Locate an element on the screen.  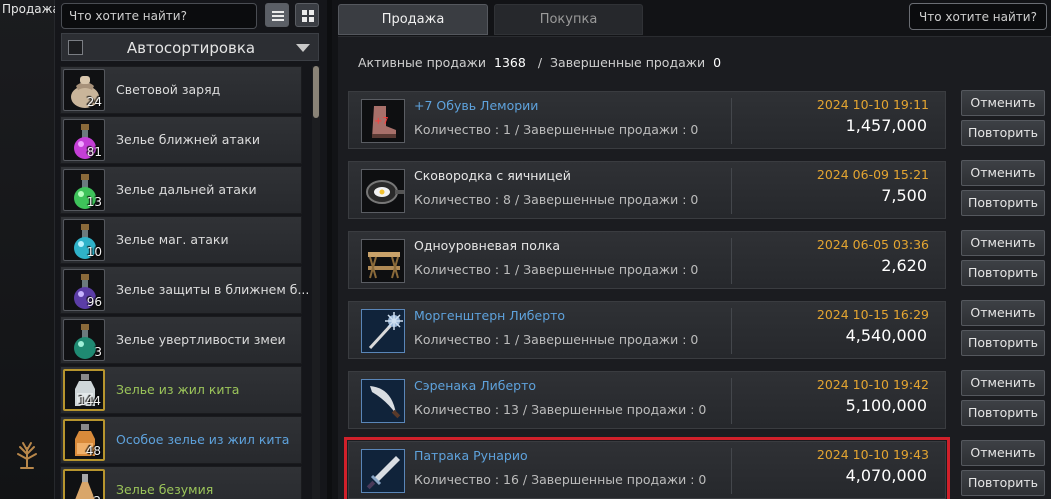
item-quantity: 24 is located at coordinates (94, 102).